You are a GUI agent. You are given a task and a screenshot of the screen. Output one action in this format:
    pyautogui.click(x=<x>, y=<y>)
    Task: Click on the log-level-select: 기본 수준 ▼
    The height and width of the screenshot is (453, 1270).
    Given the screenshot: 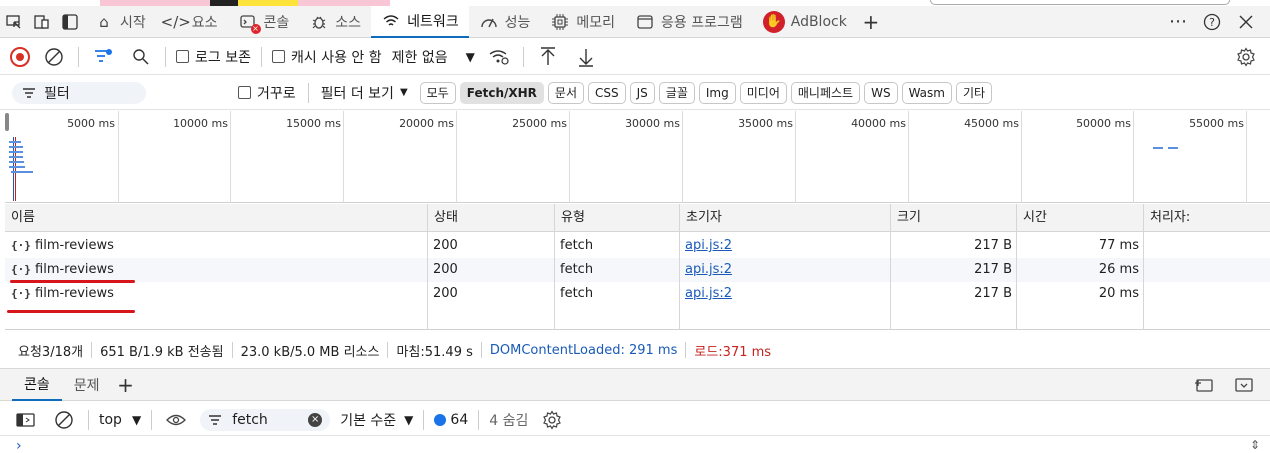 What is the action you would take?
    pyautogui.click(x=376, y=420)
    